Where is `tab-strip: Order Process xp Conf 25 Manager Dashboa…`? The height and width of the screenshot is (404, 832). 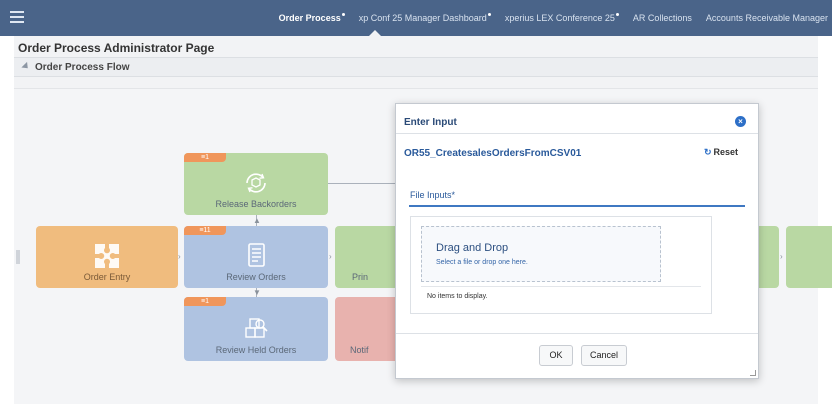
tab-strip: Order Process xp Conf 25 Manager Dashboa… is located at coordinates (546, 18).